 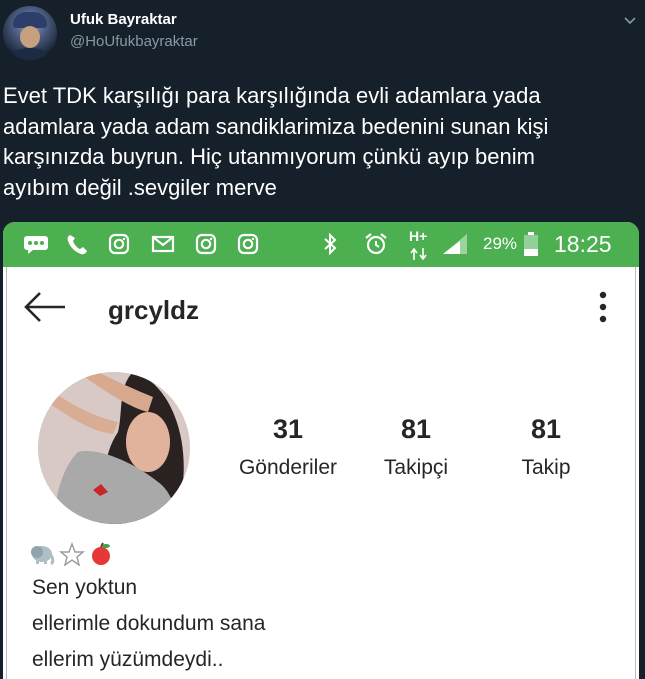 I want to click on android-status-bar: H+ 29% 18:25, so click(x=321, y=244).